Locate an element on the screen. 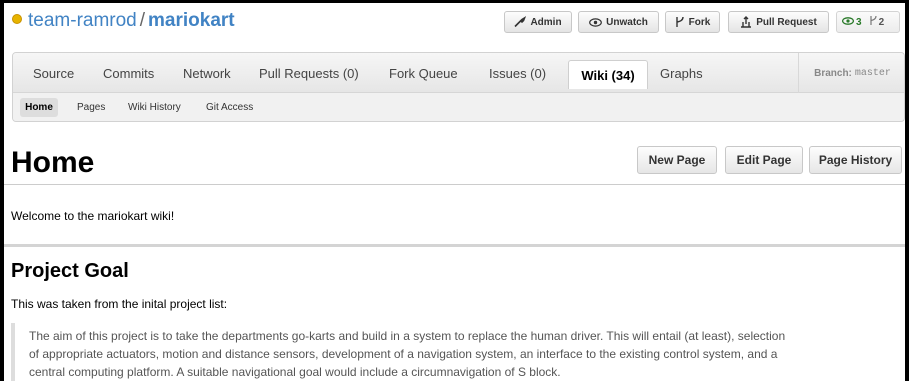 This screenshot has height=381, width=909. unwatch-button: Unwatch is located at coordinates (618, 22).